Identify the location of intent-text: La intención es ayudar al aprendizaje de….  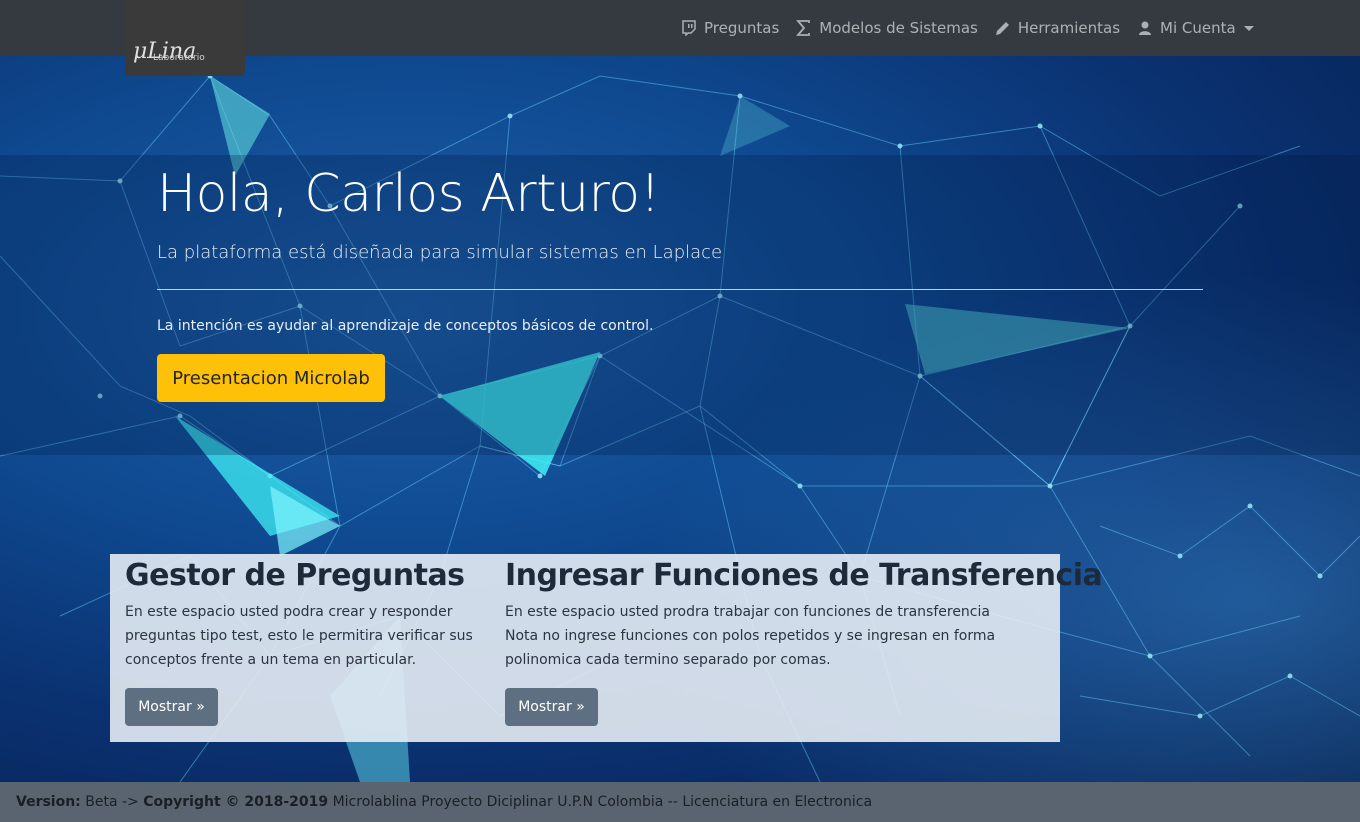
(405, 326).